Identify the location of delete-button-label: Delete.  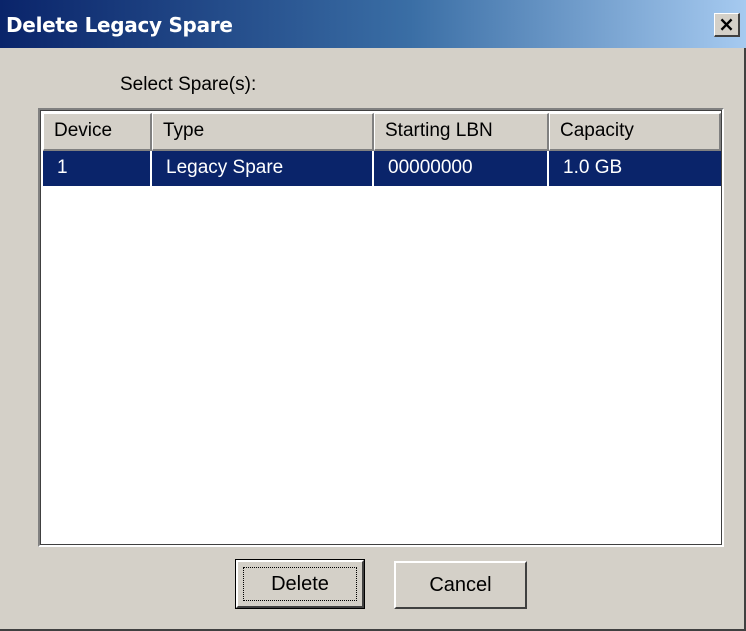
(300, 584).